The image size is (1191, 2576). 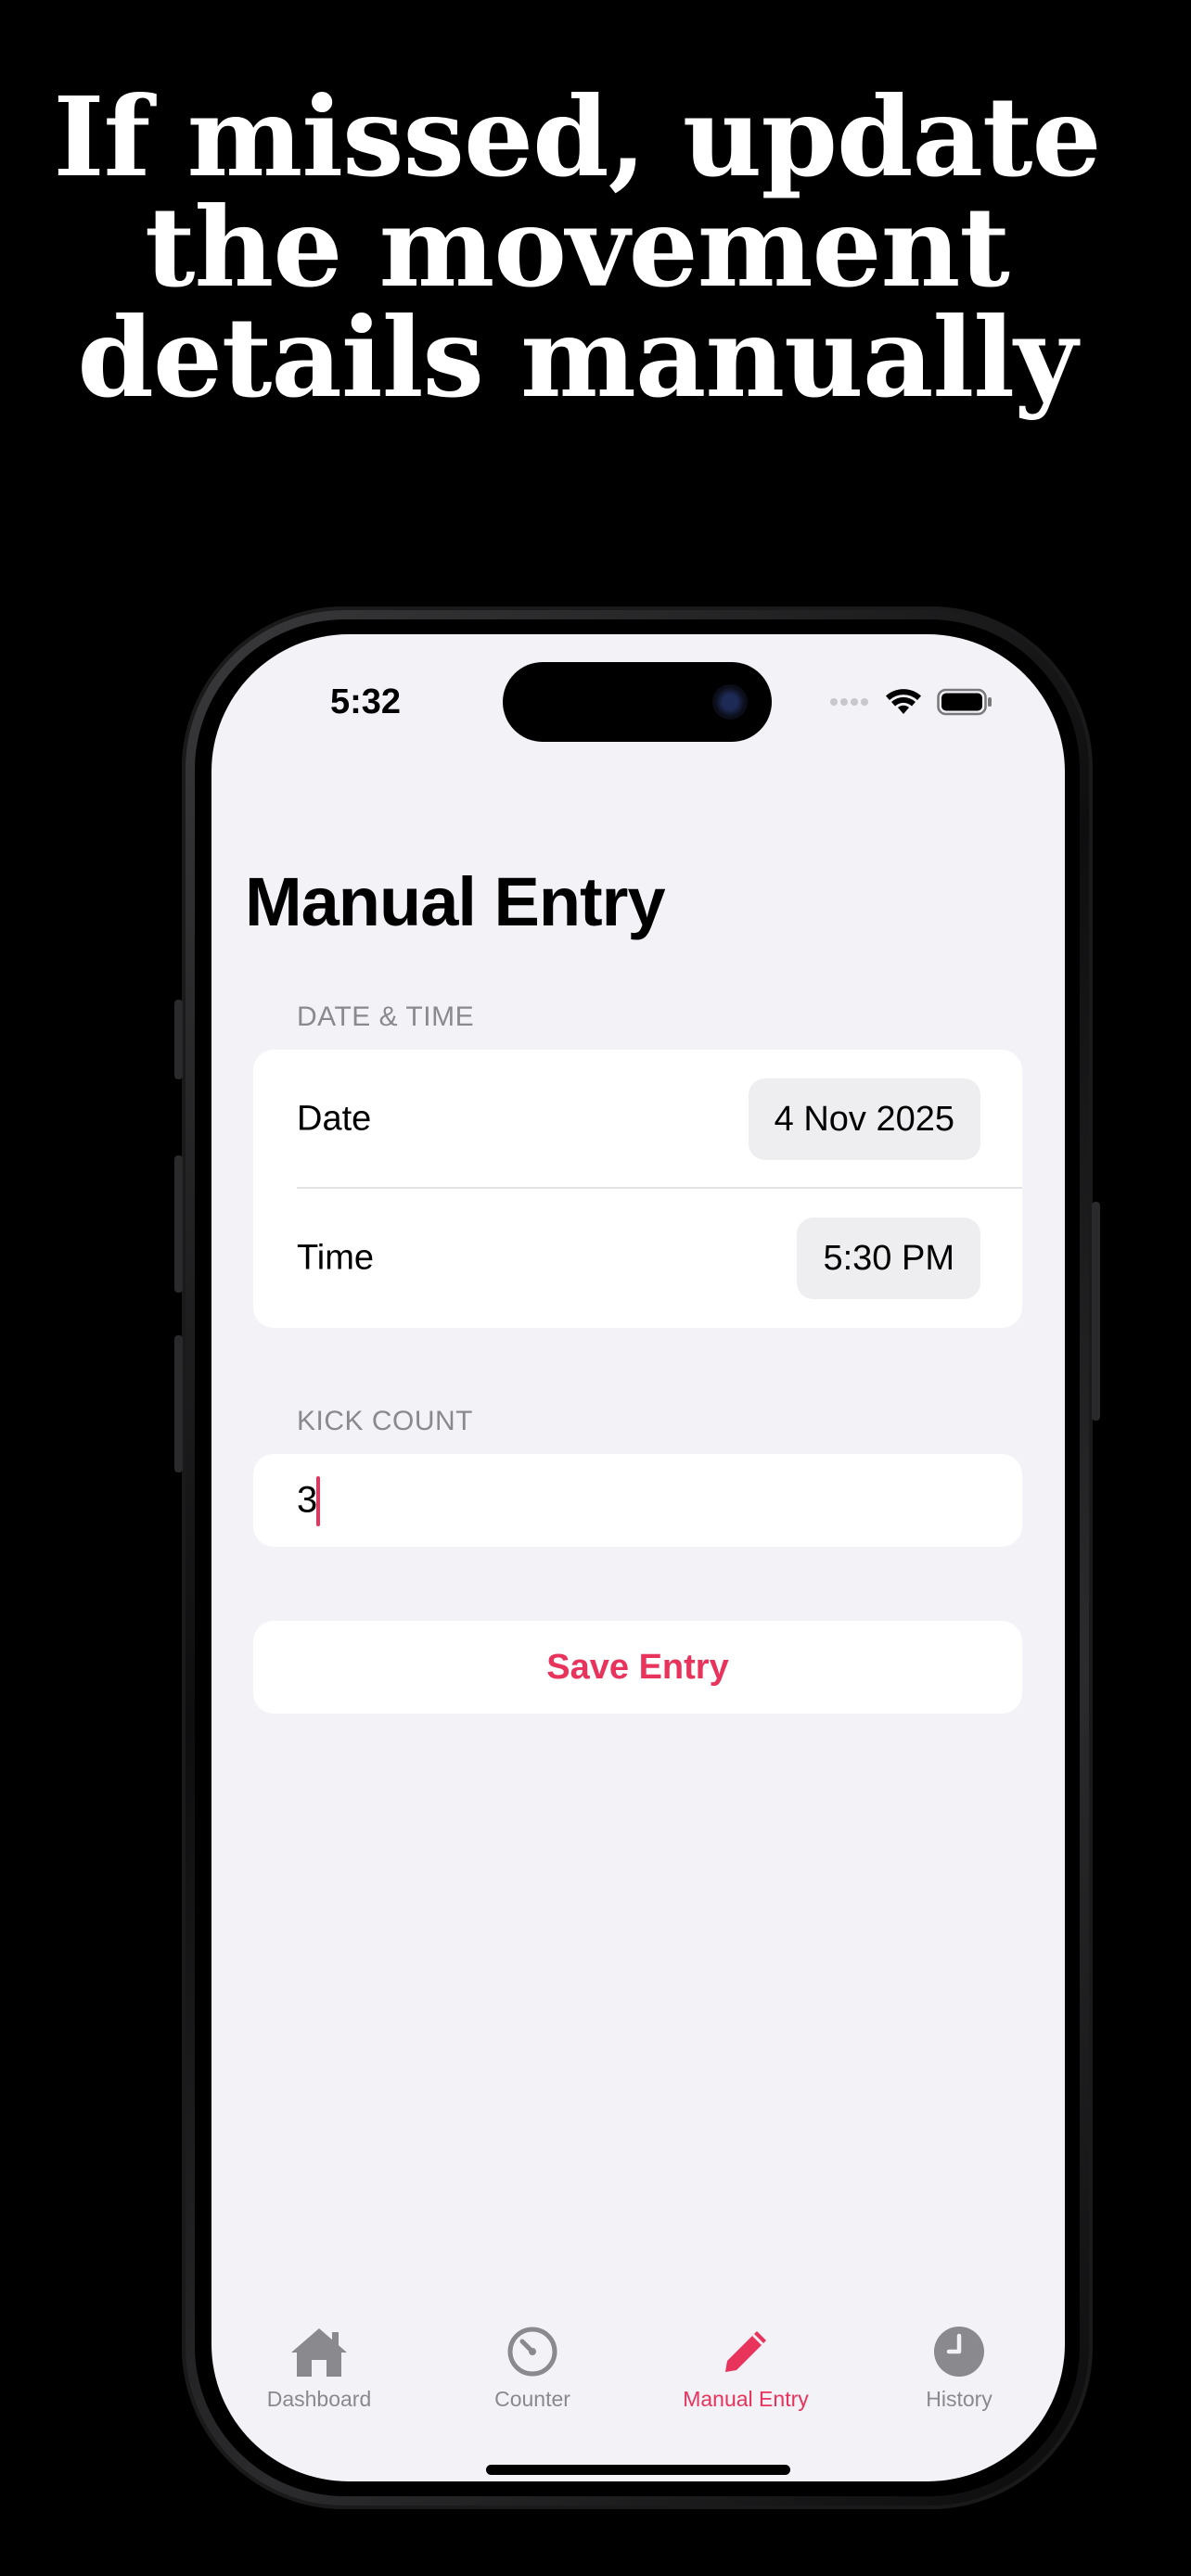 I want to click on page-title: Manual Entry, so click(x=455, y=901).